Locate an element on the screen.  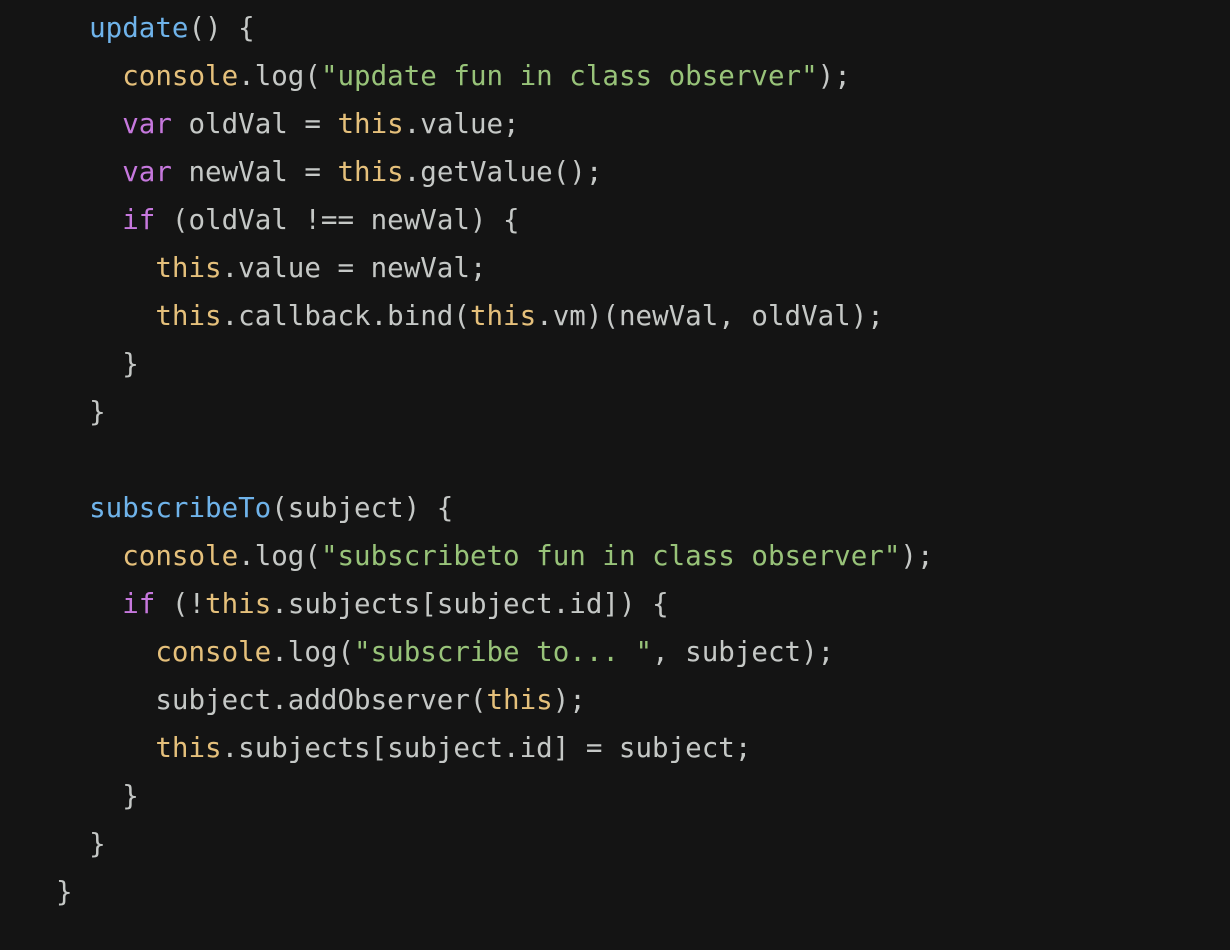
code-line: update() { is located at coordinates (155, 28).